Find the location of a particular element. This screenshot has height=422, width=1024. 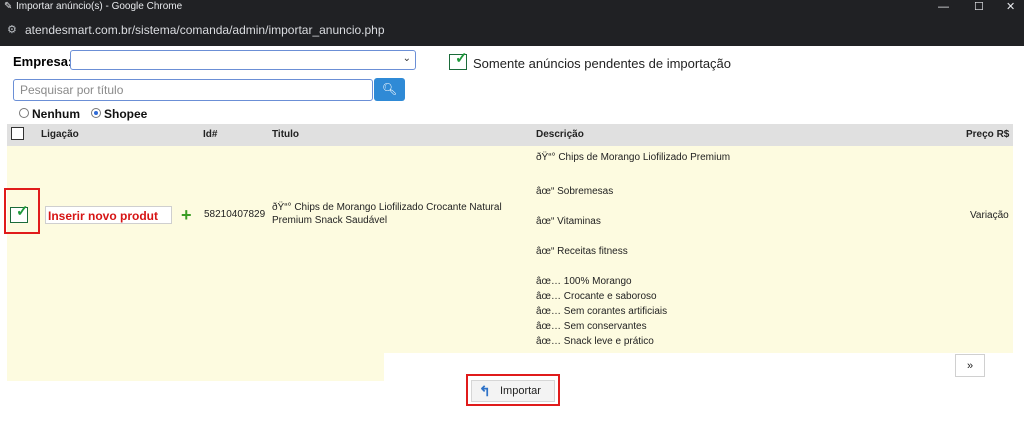

search-icon: 🔍︎ is located at coordinates (389, 89).